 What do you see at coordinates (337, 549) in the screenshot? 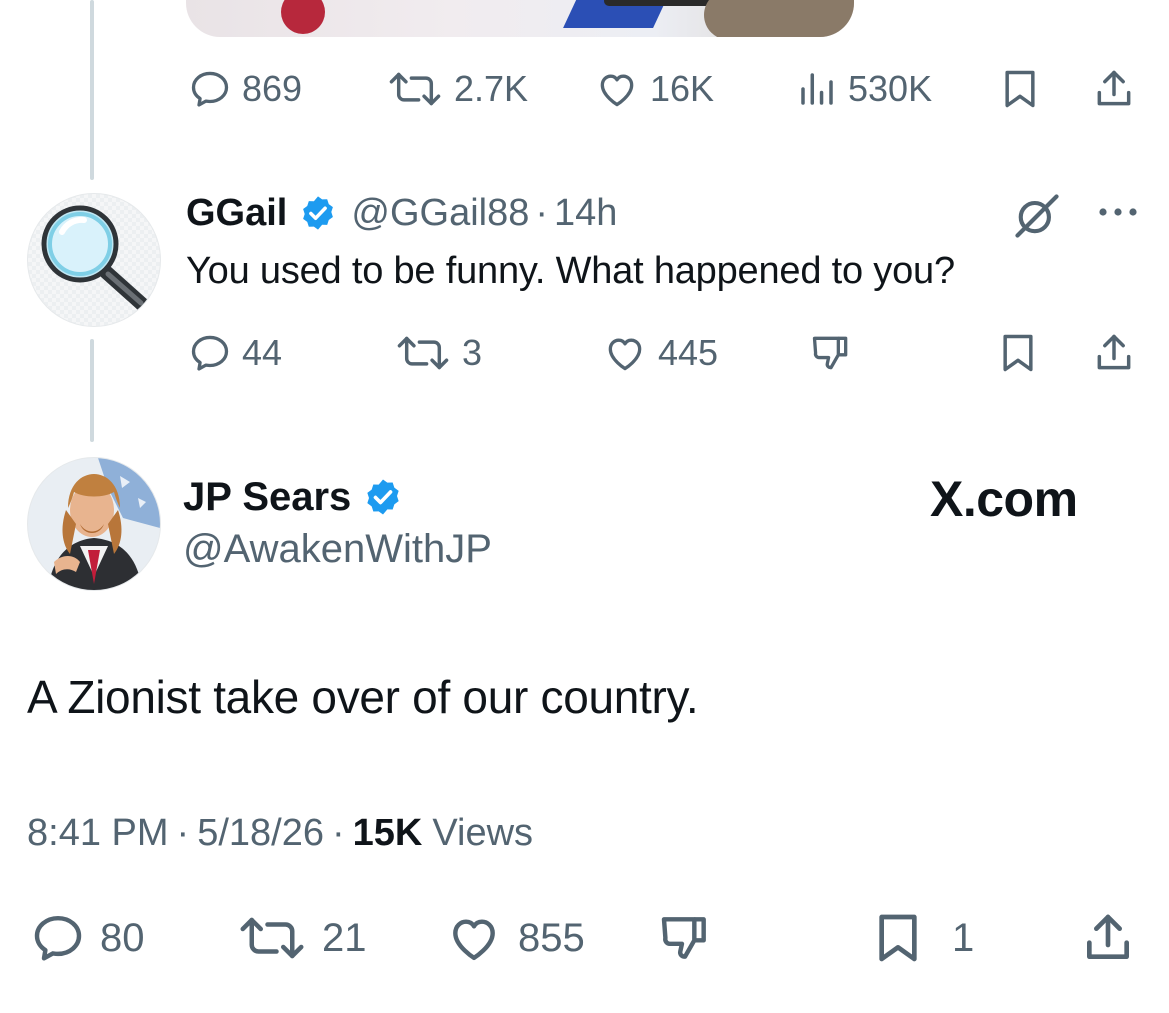
I see `jp-sears-handle: @AwakenWithJP` at bounding box center [337, 549].